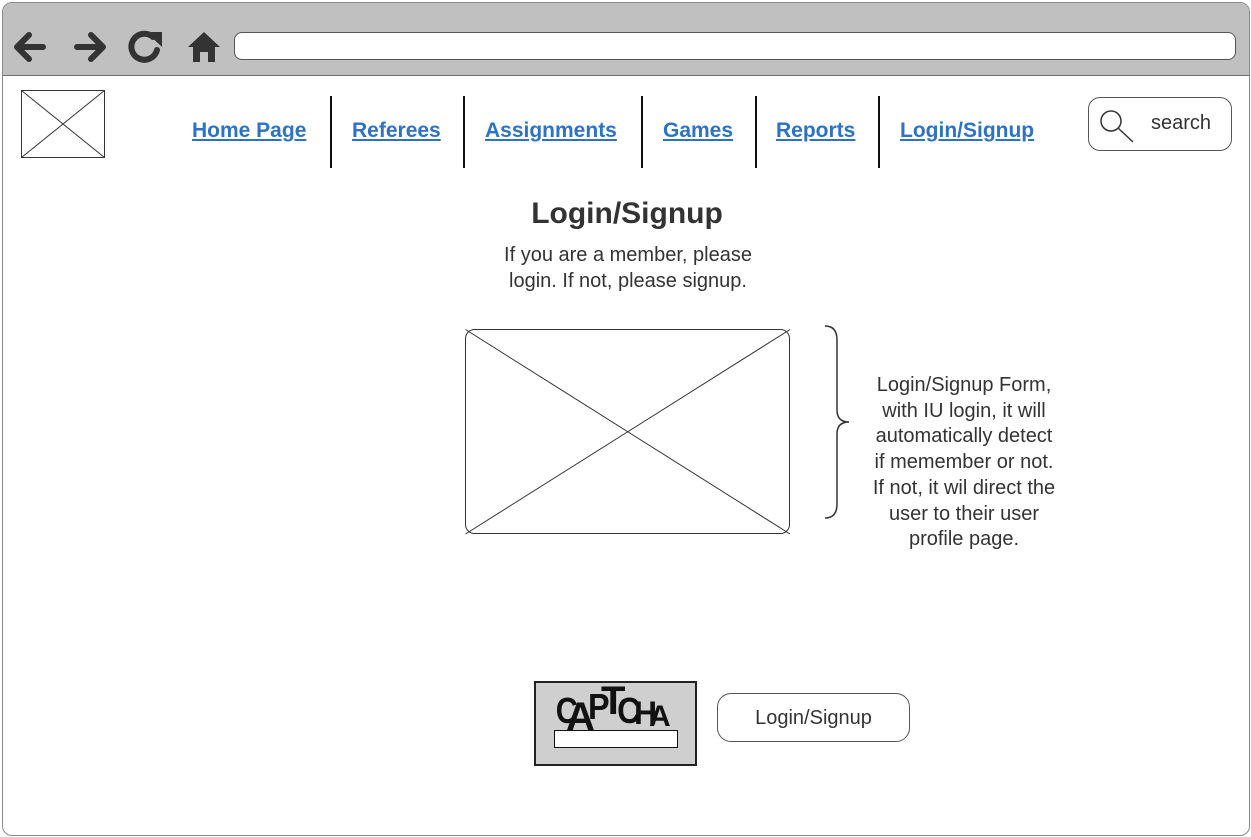  Describe the element at coordinates (146, 47) in the screenshot. I see `reload-icon` at that location.